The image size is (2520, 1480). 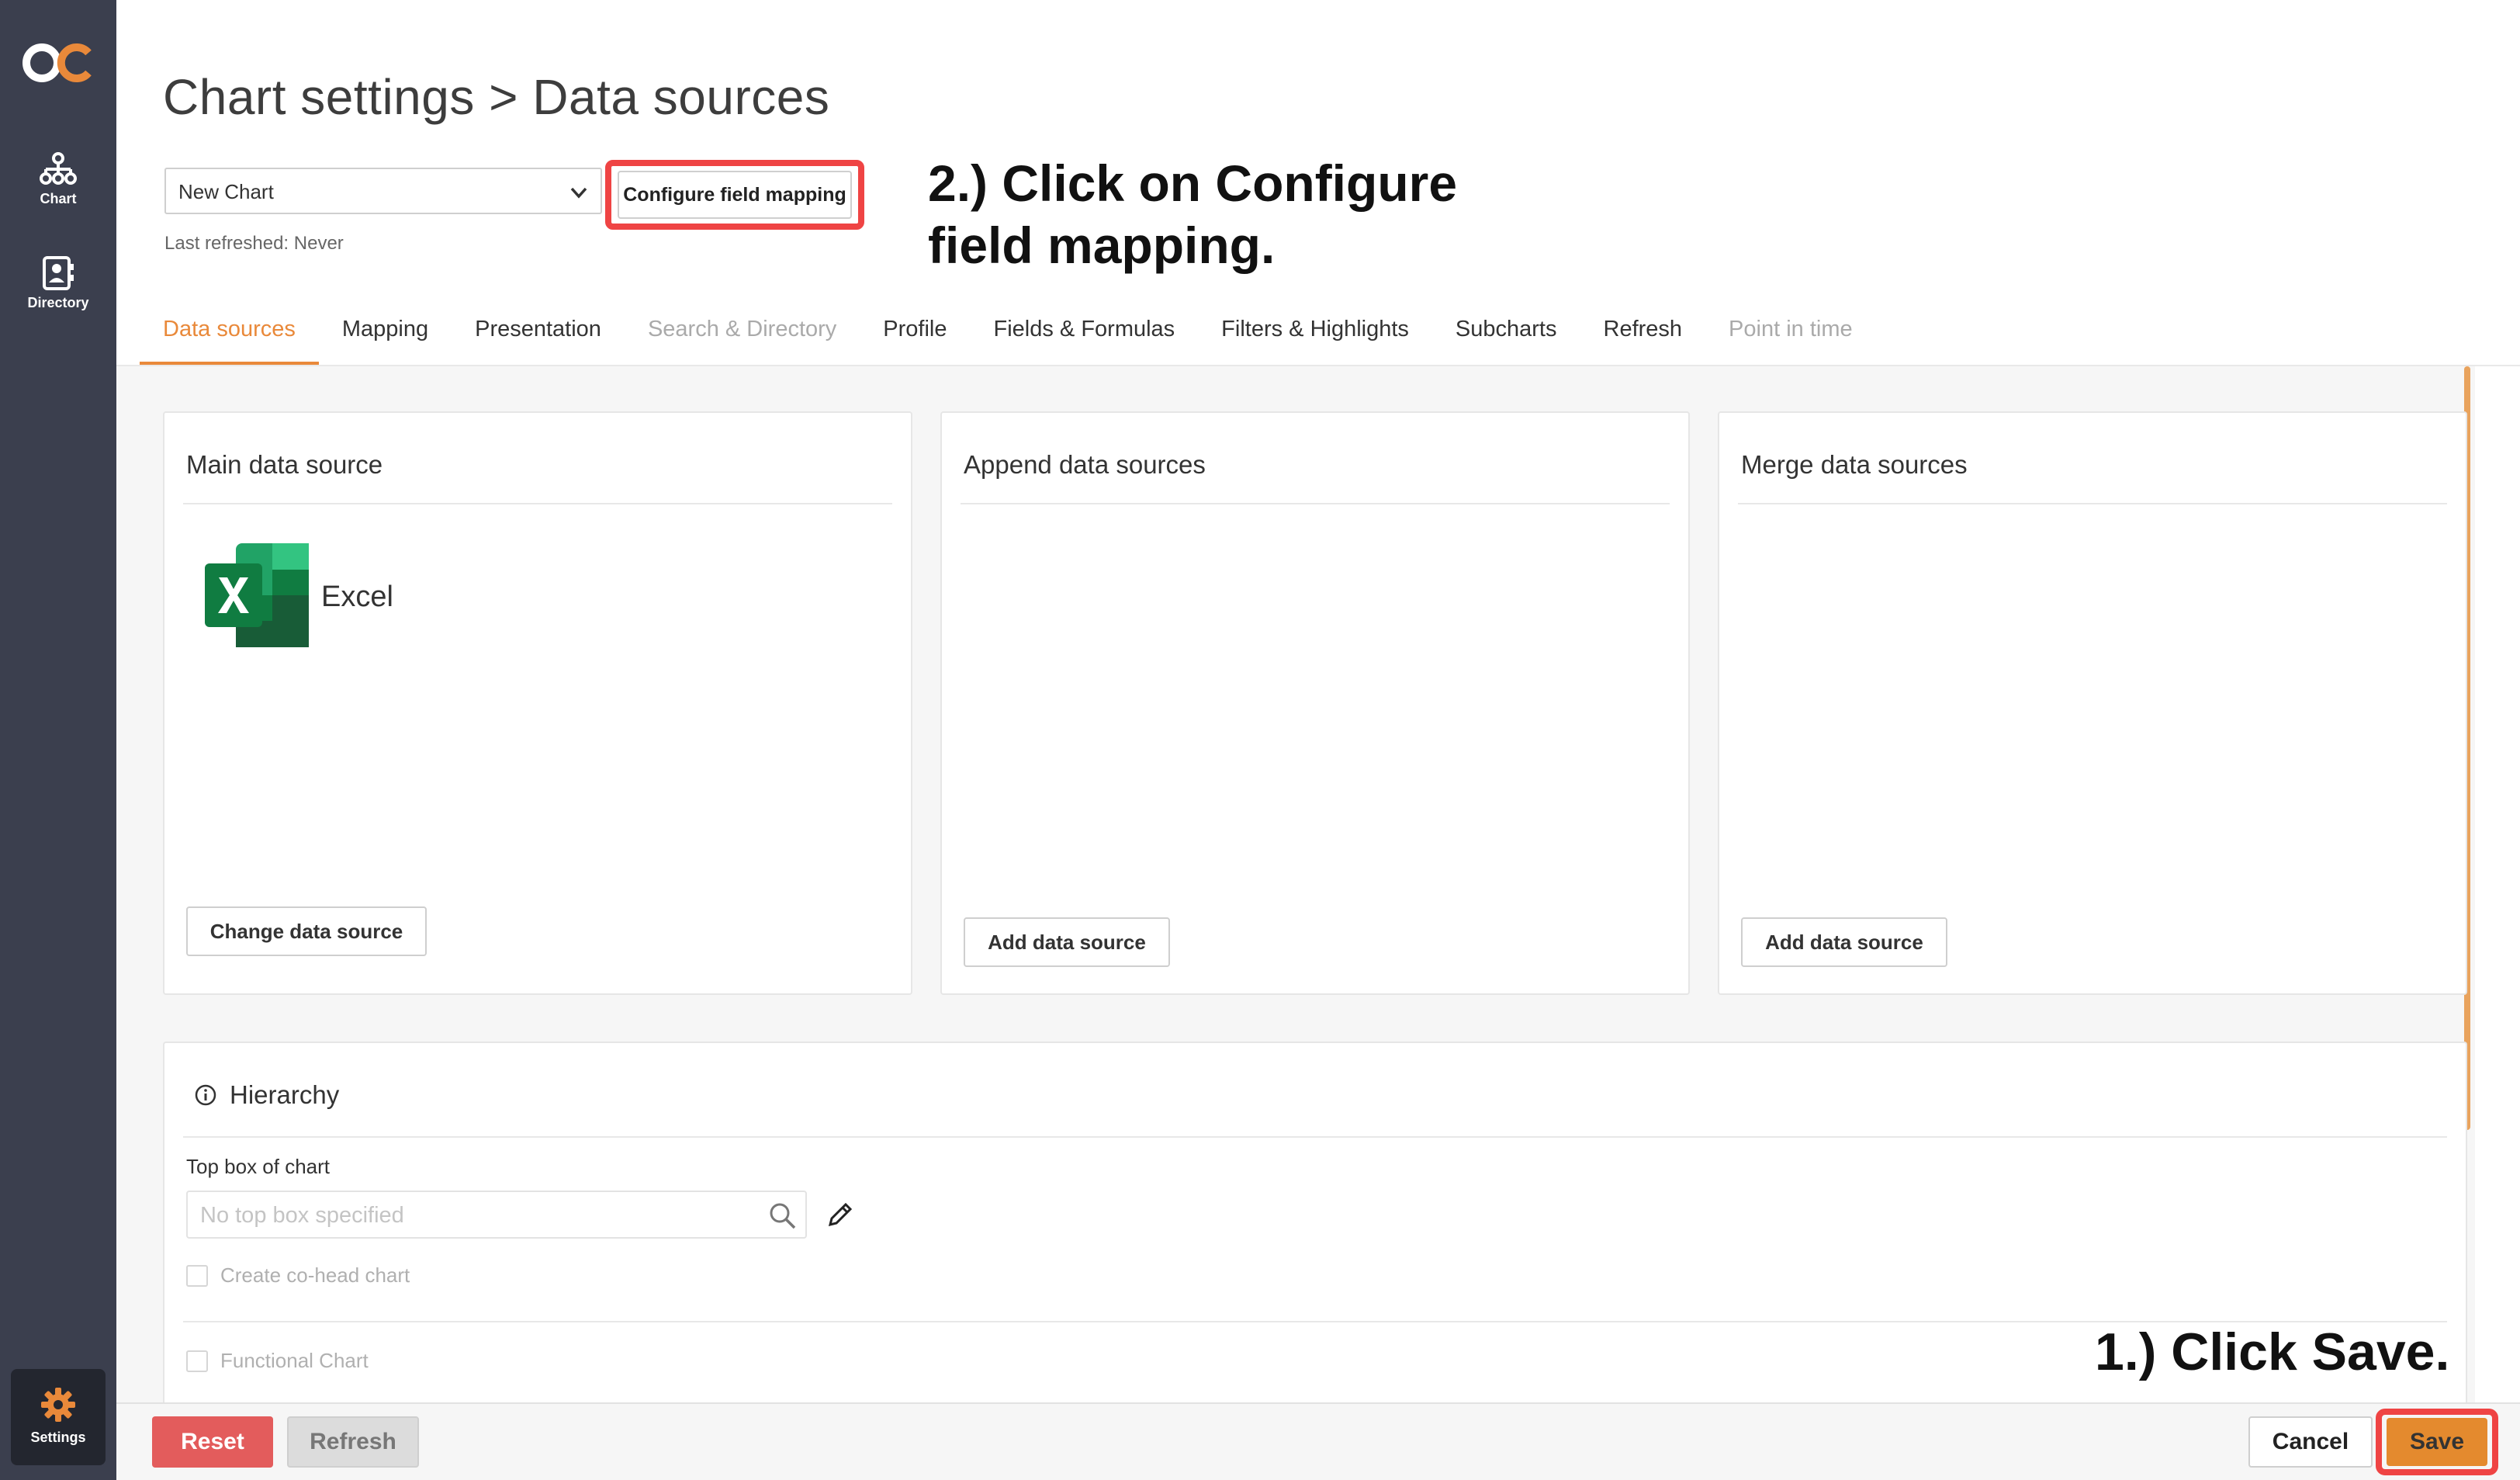 I want to click on merge-data-sources-title: Merge data sources, so click(x=1854, y=465).